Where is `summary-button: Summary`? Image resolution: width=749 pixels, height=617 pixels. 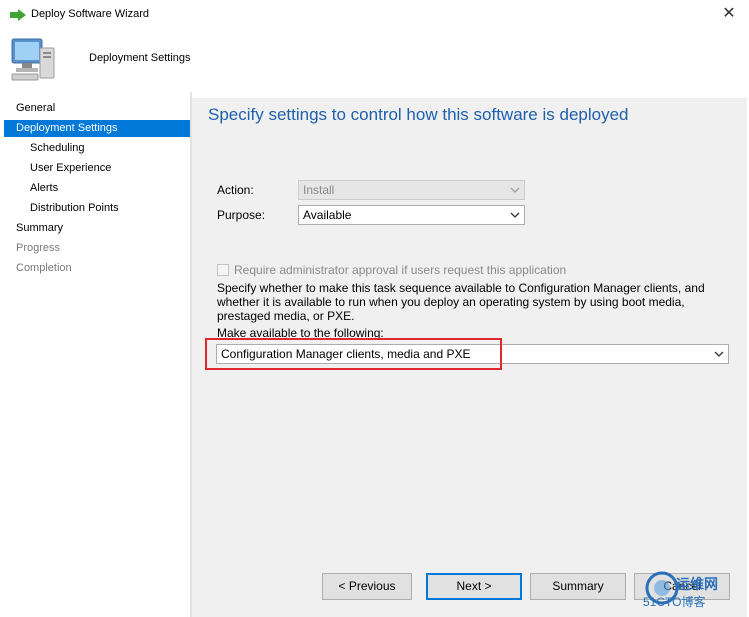 summary-button: Summary is located at coordinates (578, 586).